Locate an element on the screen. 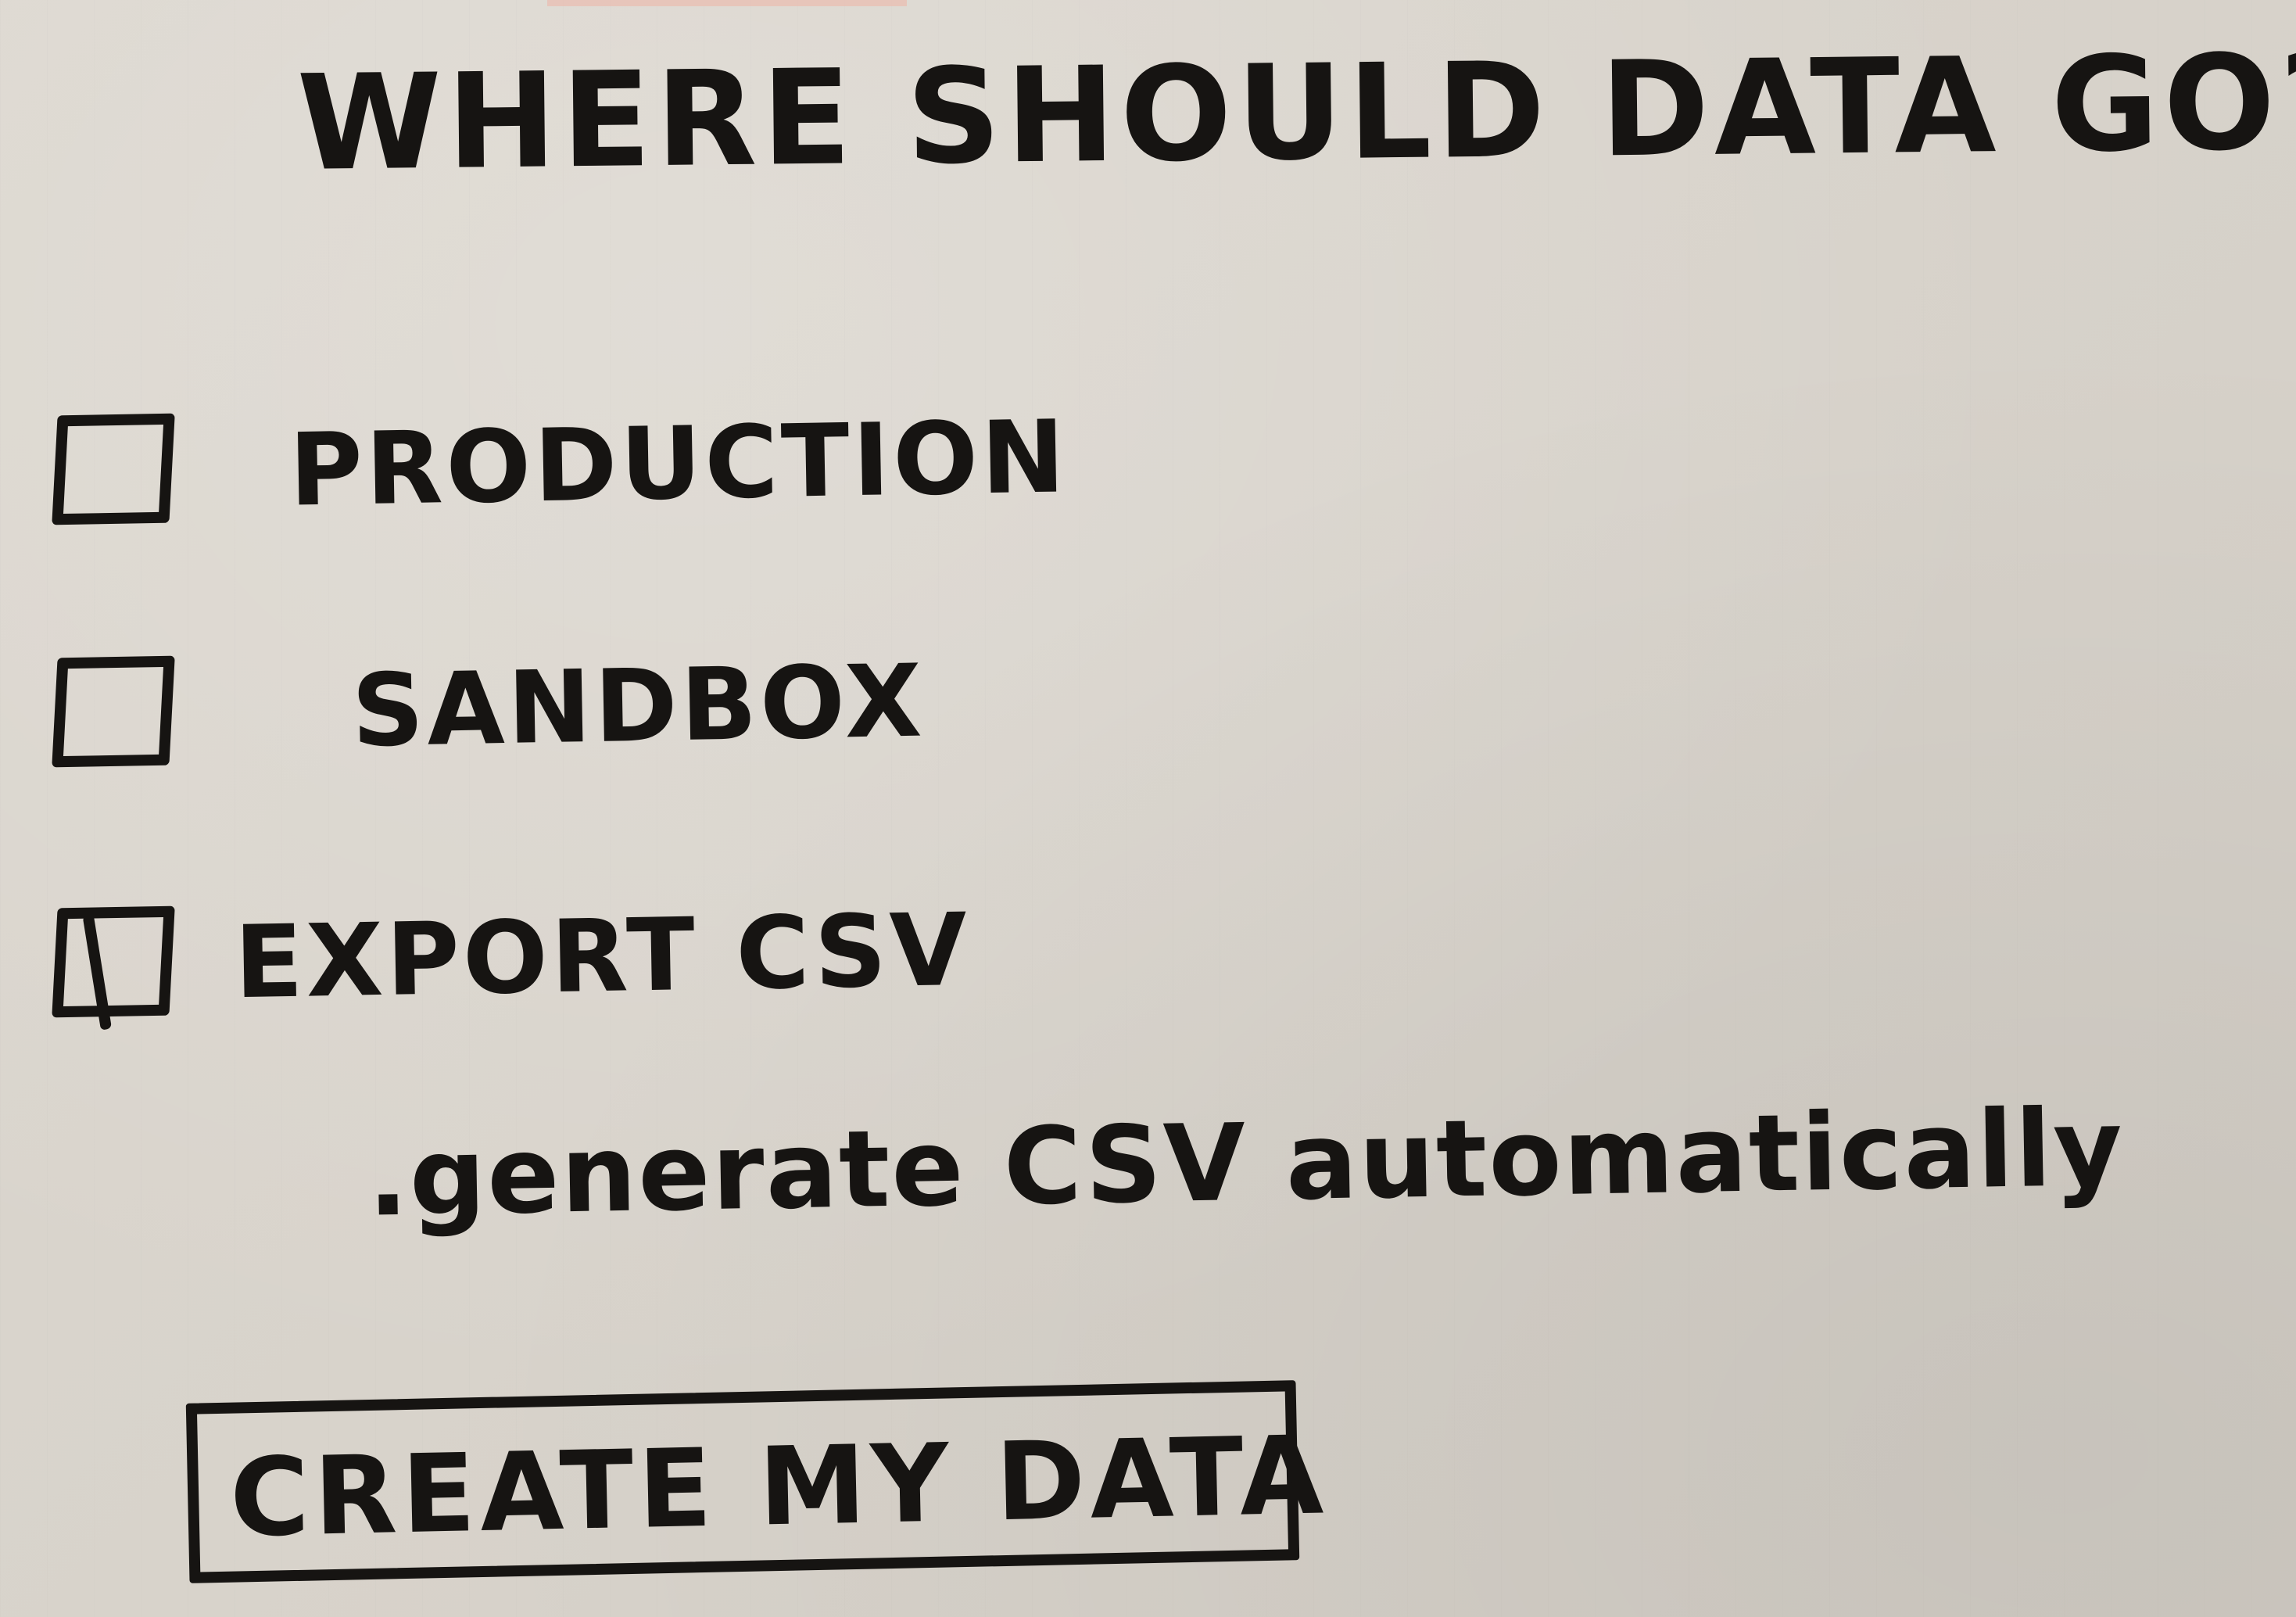 Image resolution: width=2296 pixels, height=1617 pixels. export-csv-checkbox is located at coordinates (114, 961).